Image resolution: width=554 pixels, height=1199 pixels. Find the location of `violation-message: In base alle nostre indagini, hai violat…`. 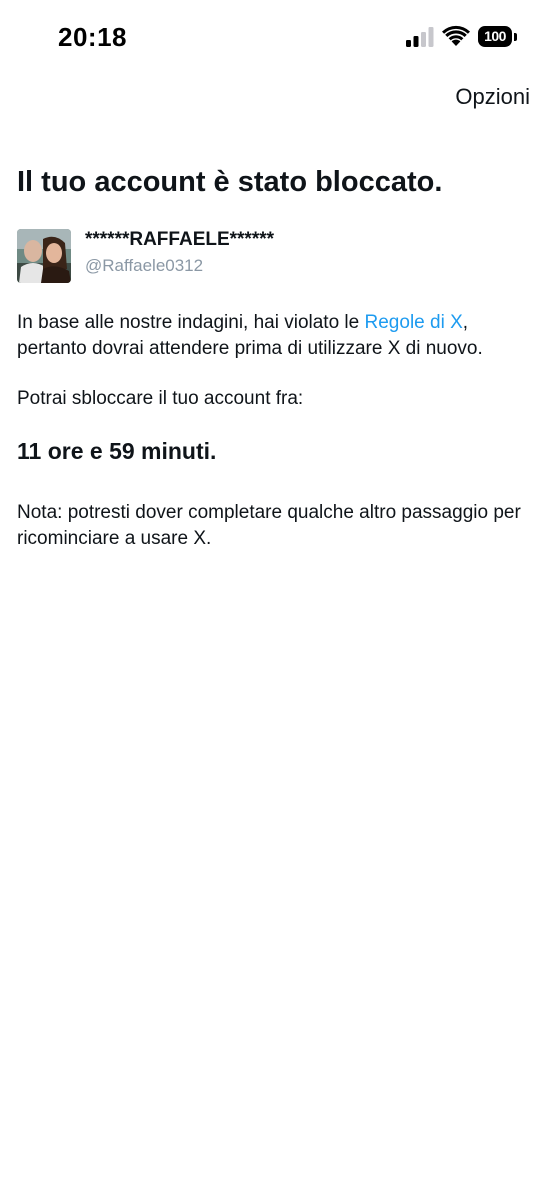

violation-message: In base alle nostre indagini, hai violat… is located at coordinates (277, 336).